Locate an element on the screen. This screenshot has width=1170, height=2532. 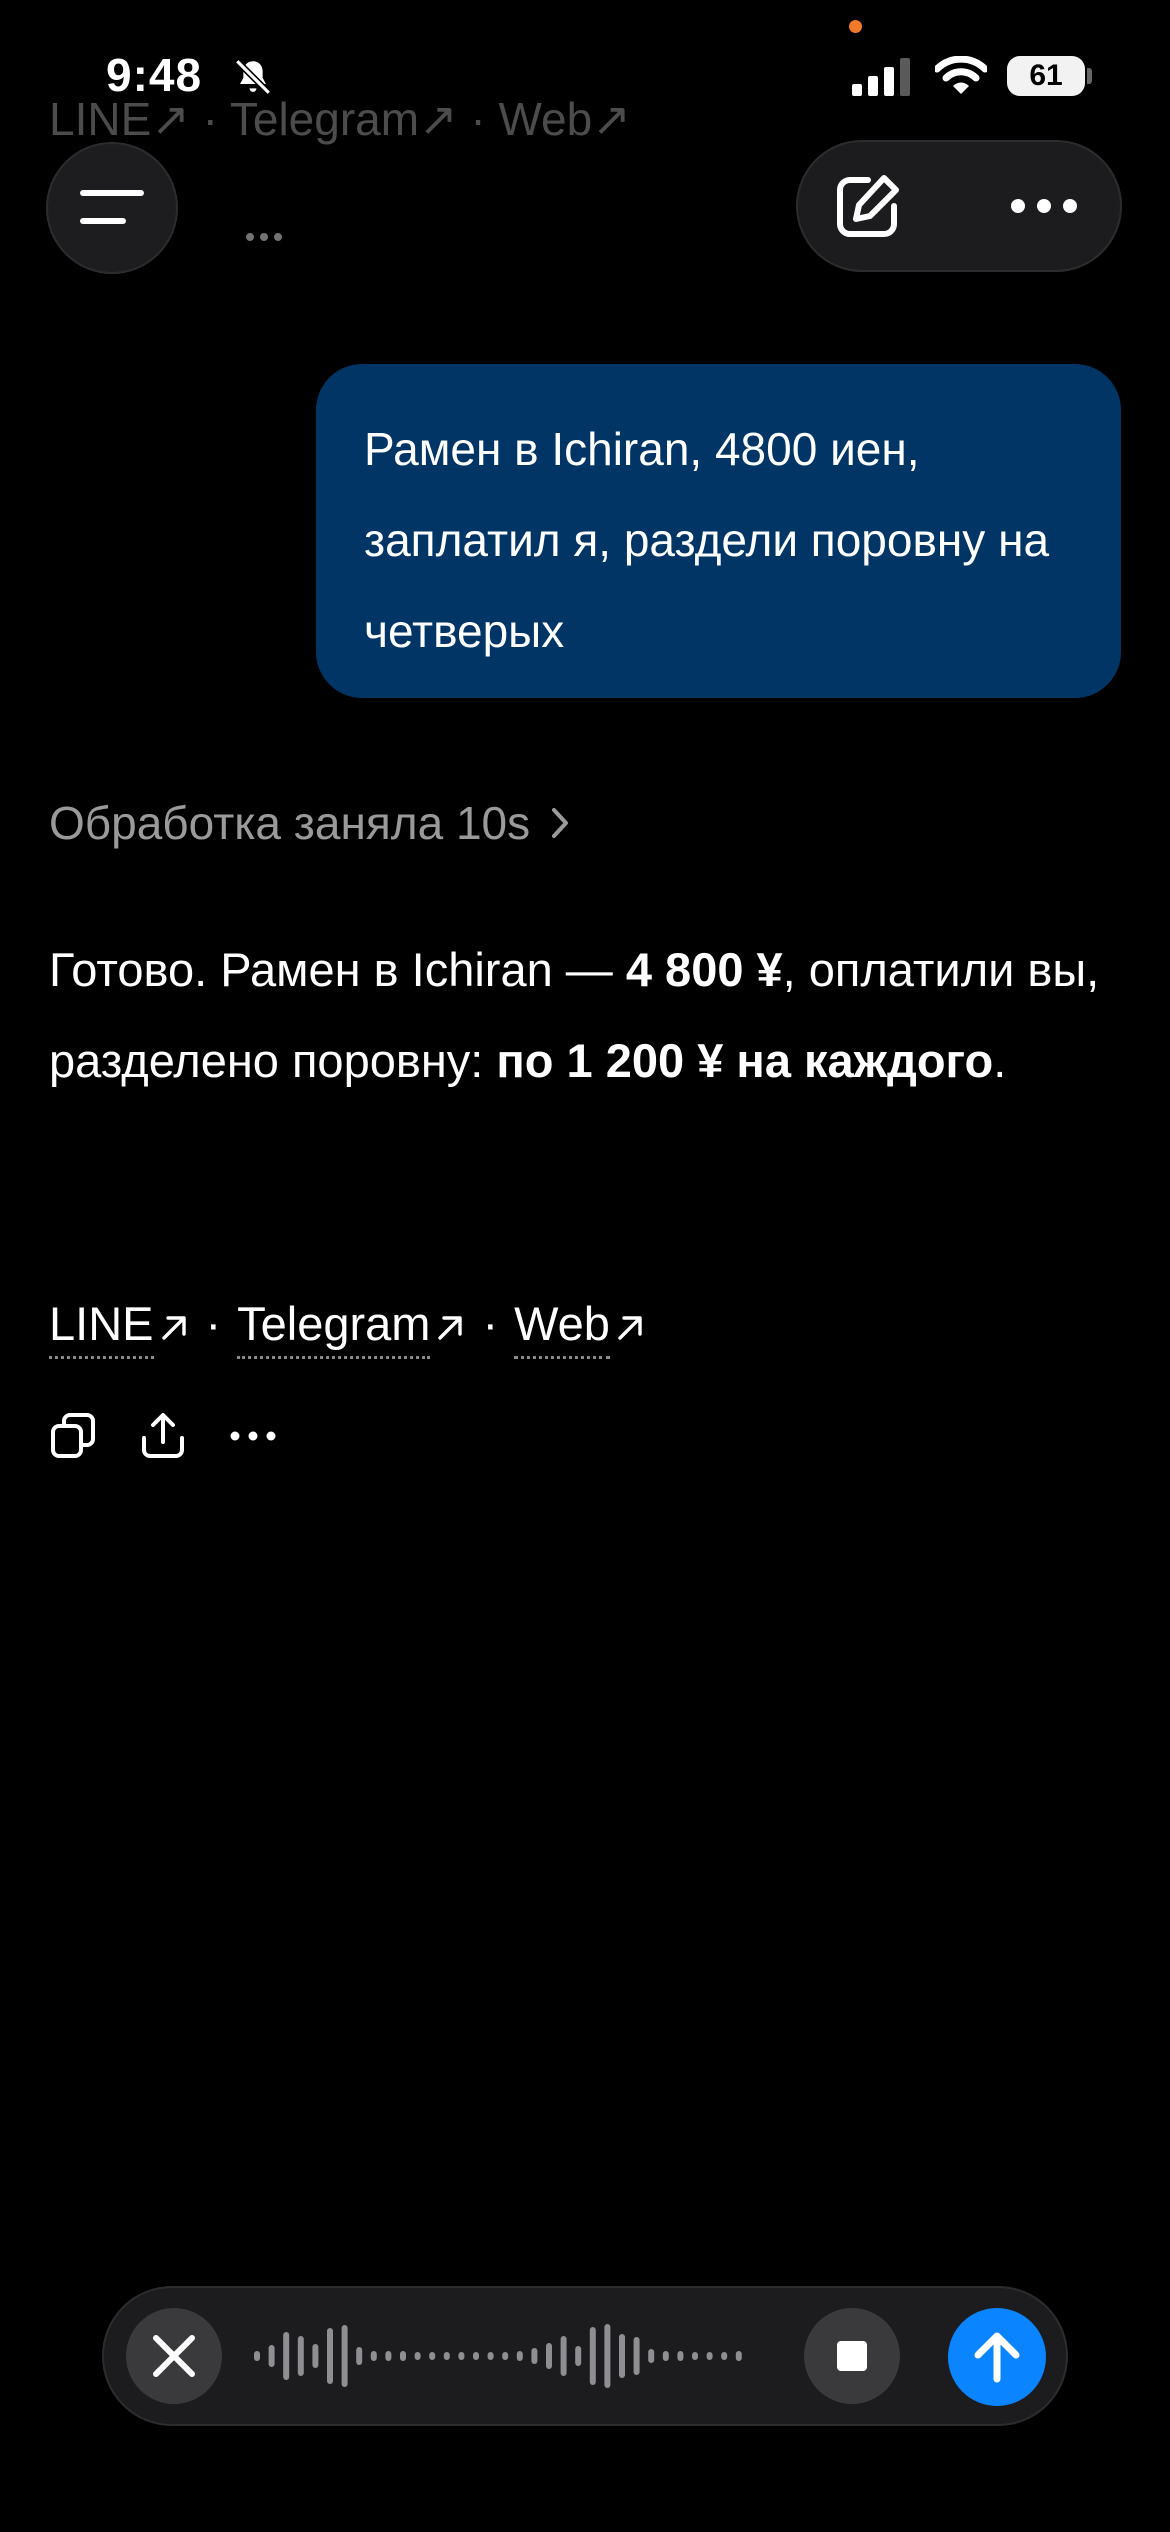
camera-indicator is located at coordinates (855, 26).